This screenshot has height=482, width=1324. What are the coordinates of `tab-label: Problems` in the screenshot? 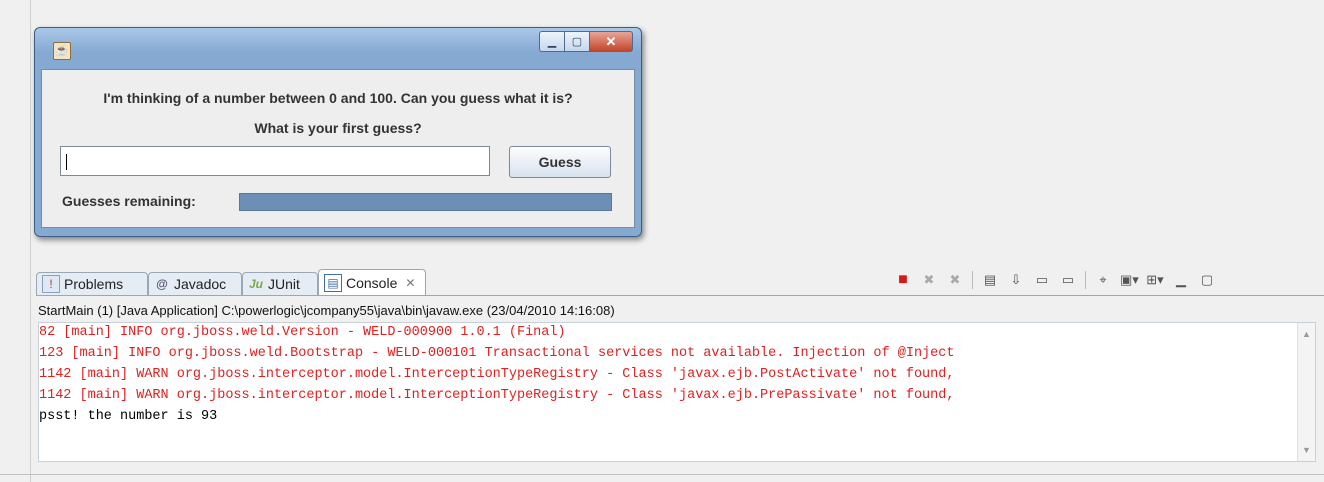 It's located at (94, 284).